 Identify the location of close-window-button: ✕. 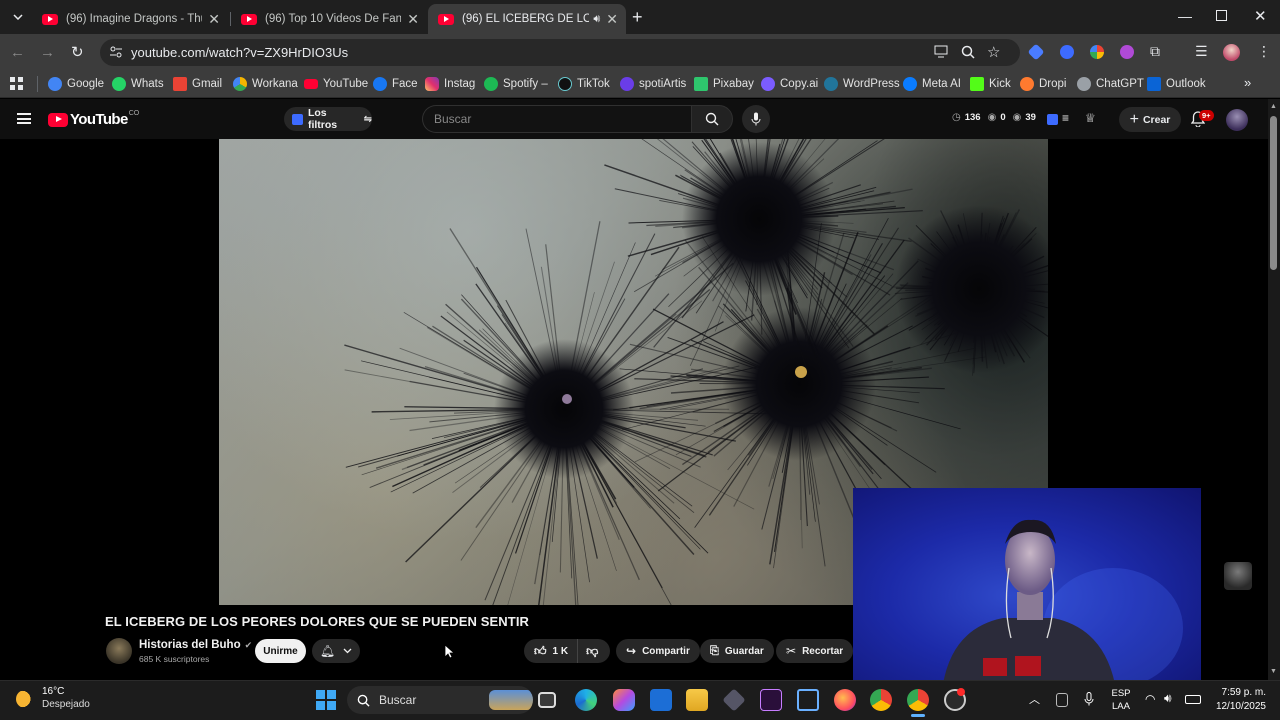
(1260, 16).